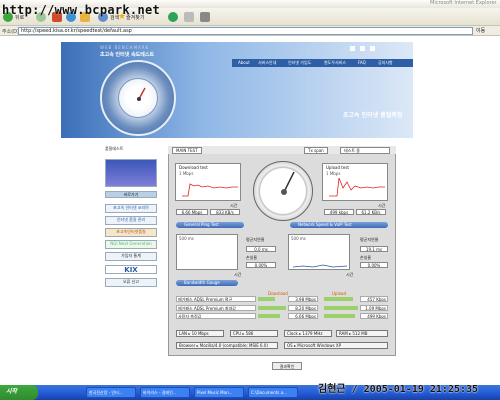 Image resolution: width=500 pixels, height=400 pixels. I want to click on ping-right-loss-label: 손실율, so click(366, 257).